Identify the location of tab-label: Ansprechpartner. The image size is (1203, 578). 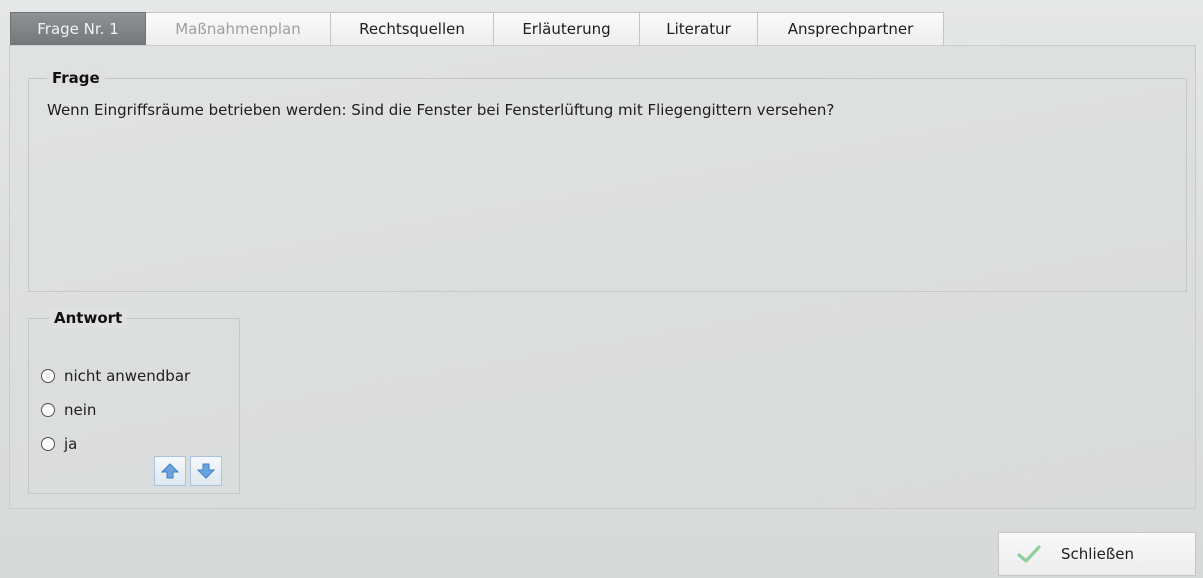
(850, 29).